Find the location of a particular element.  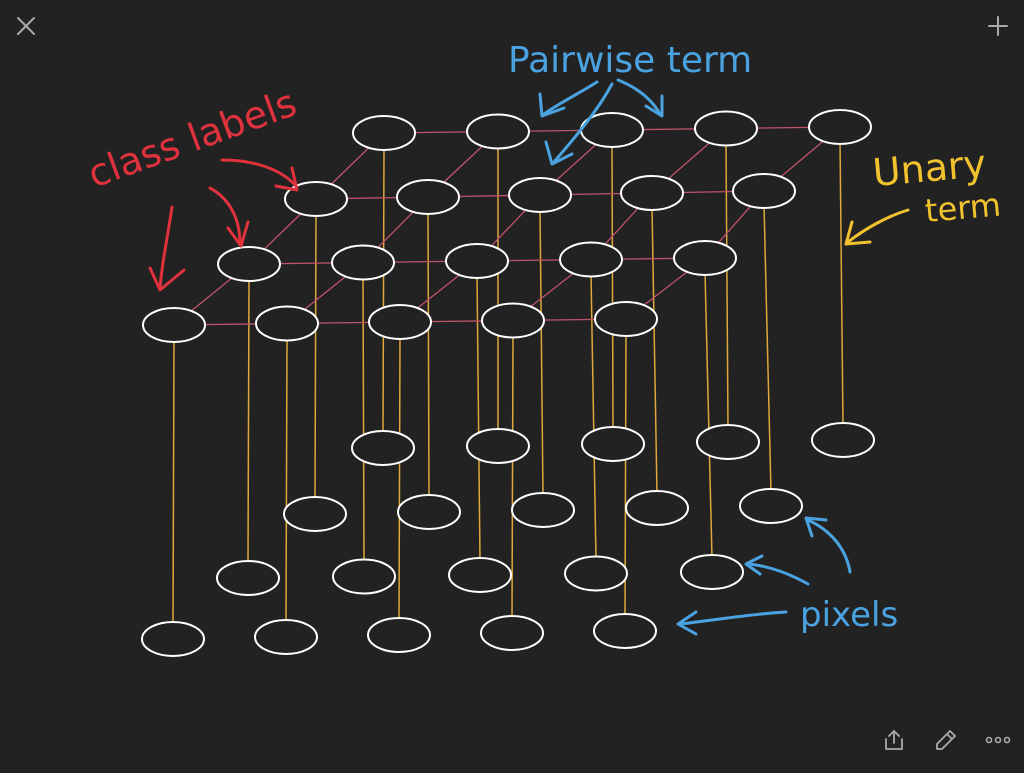

close-icon is located at coordinates (26, 26).